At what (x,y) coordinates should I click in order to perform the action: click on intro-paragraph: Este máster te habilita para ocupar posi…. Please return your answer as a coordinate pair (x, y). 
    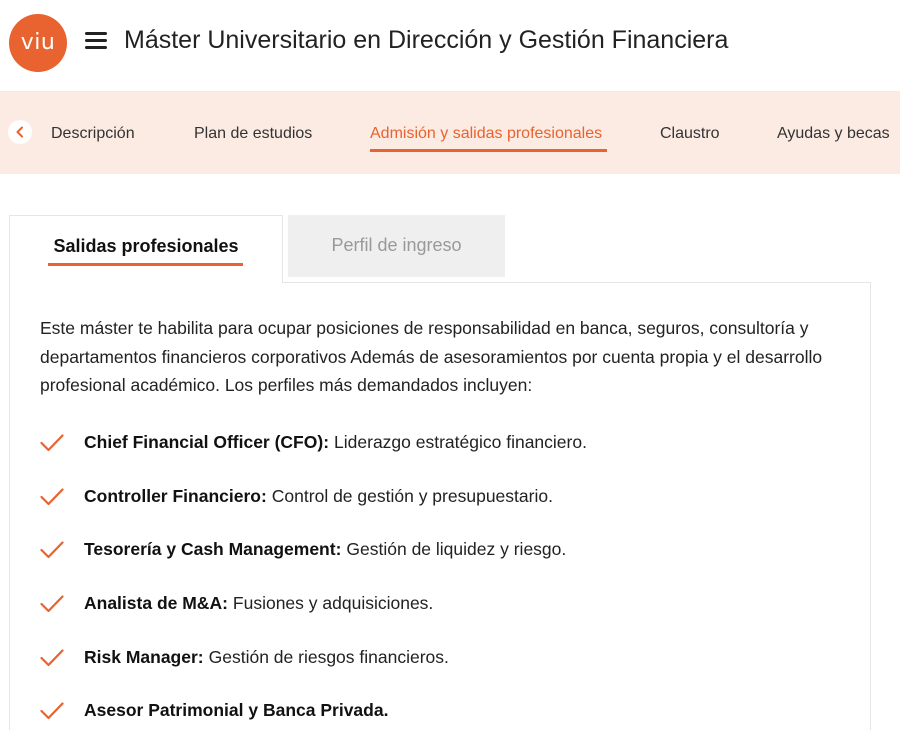
    Looking at the image, I should click on (431, 356).